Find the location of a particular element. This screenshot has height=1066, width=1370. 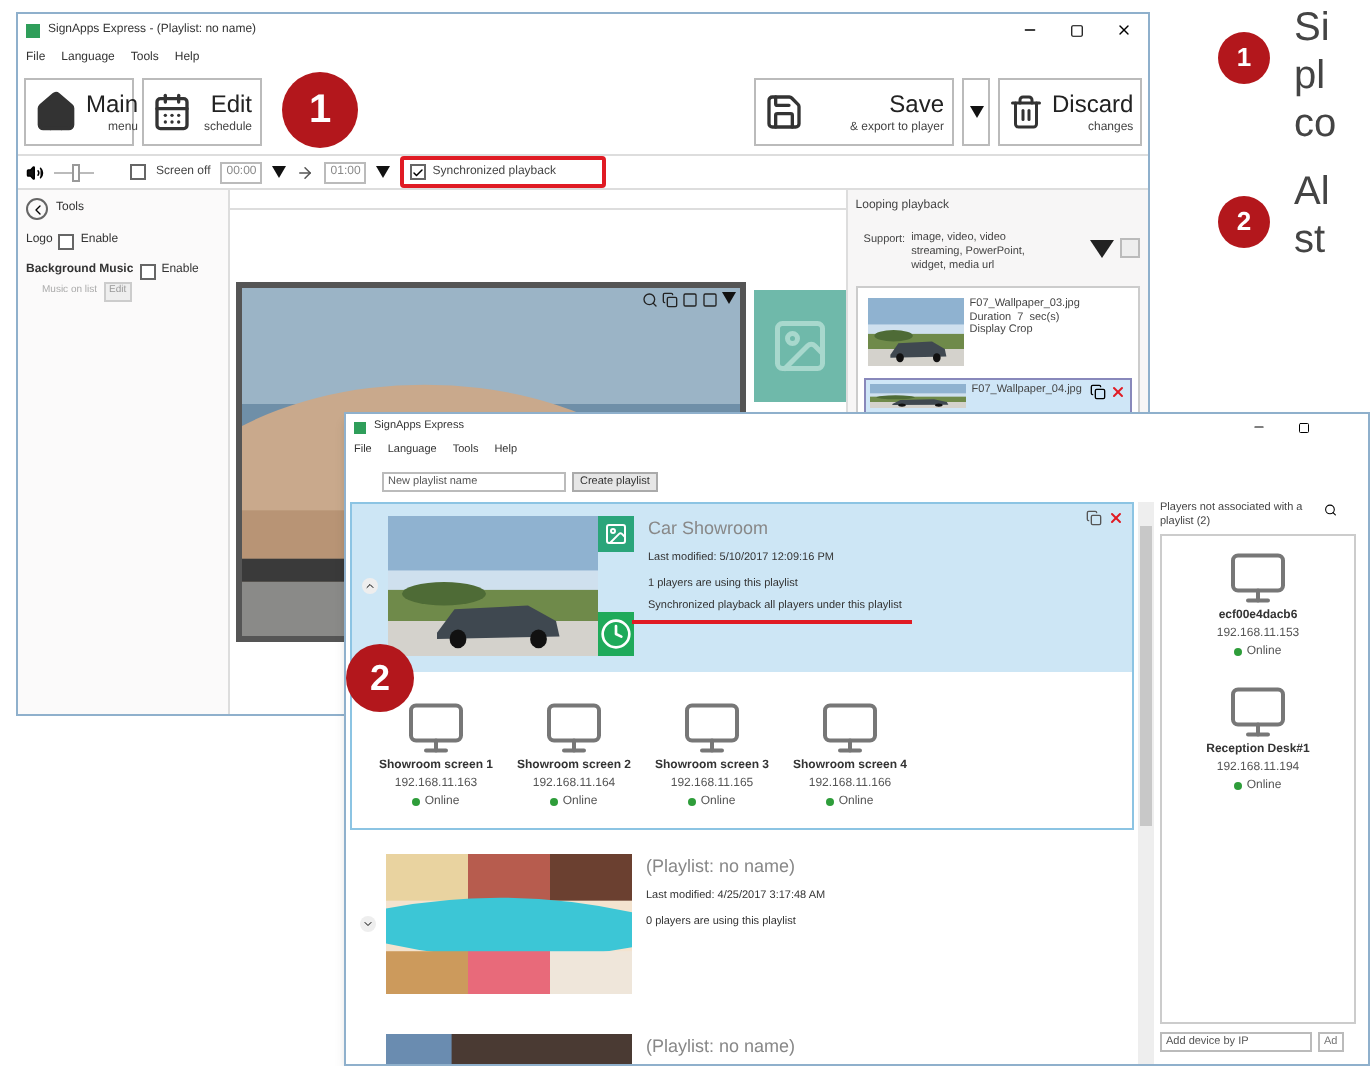

note-text: pl is located at coordinates (1311, 76).